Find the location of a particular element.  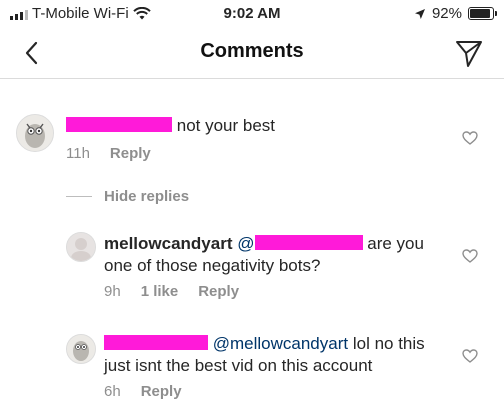

battery-percent: 92% is located at coordinates (446, 13).